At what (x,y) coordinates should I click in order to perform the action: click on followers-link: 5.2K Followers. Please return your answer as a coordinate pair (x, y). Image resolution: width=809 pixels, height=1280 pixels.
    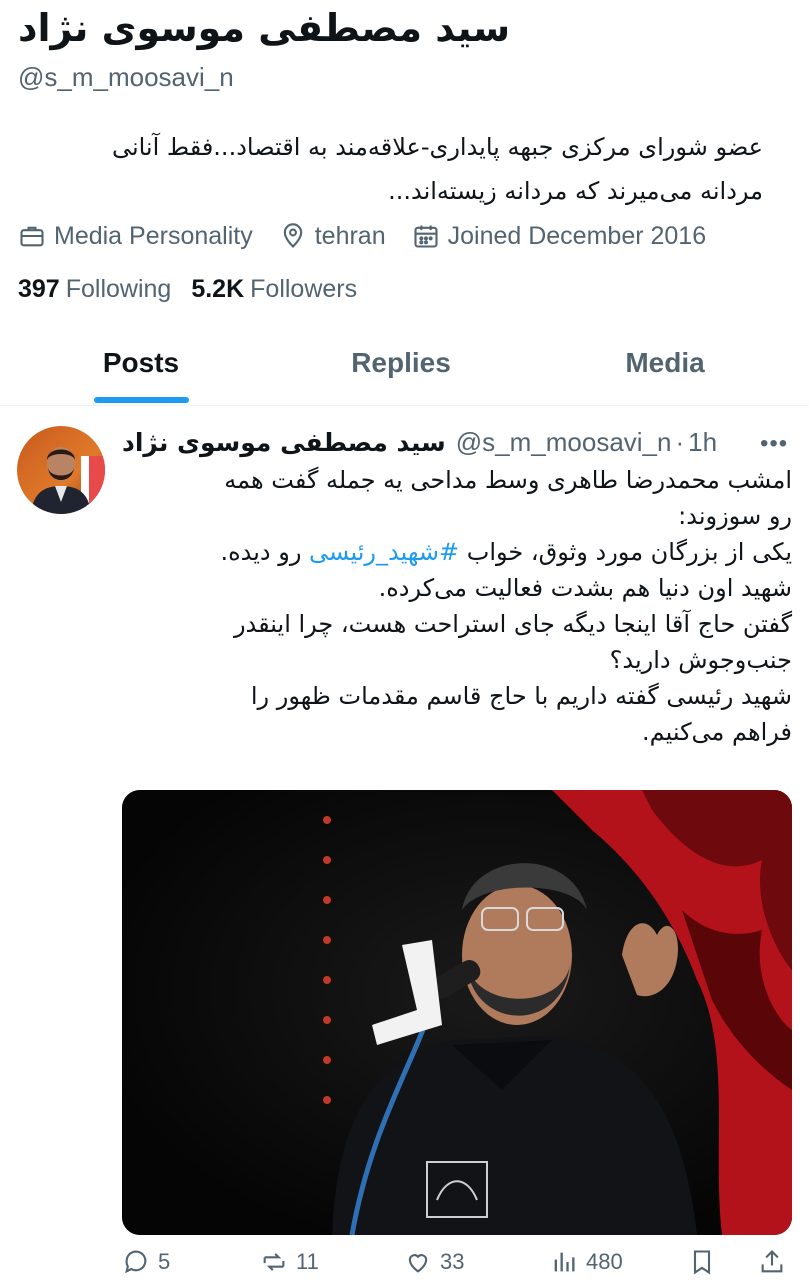
    Looking at the image, I should click on (274, 289).